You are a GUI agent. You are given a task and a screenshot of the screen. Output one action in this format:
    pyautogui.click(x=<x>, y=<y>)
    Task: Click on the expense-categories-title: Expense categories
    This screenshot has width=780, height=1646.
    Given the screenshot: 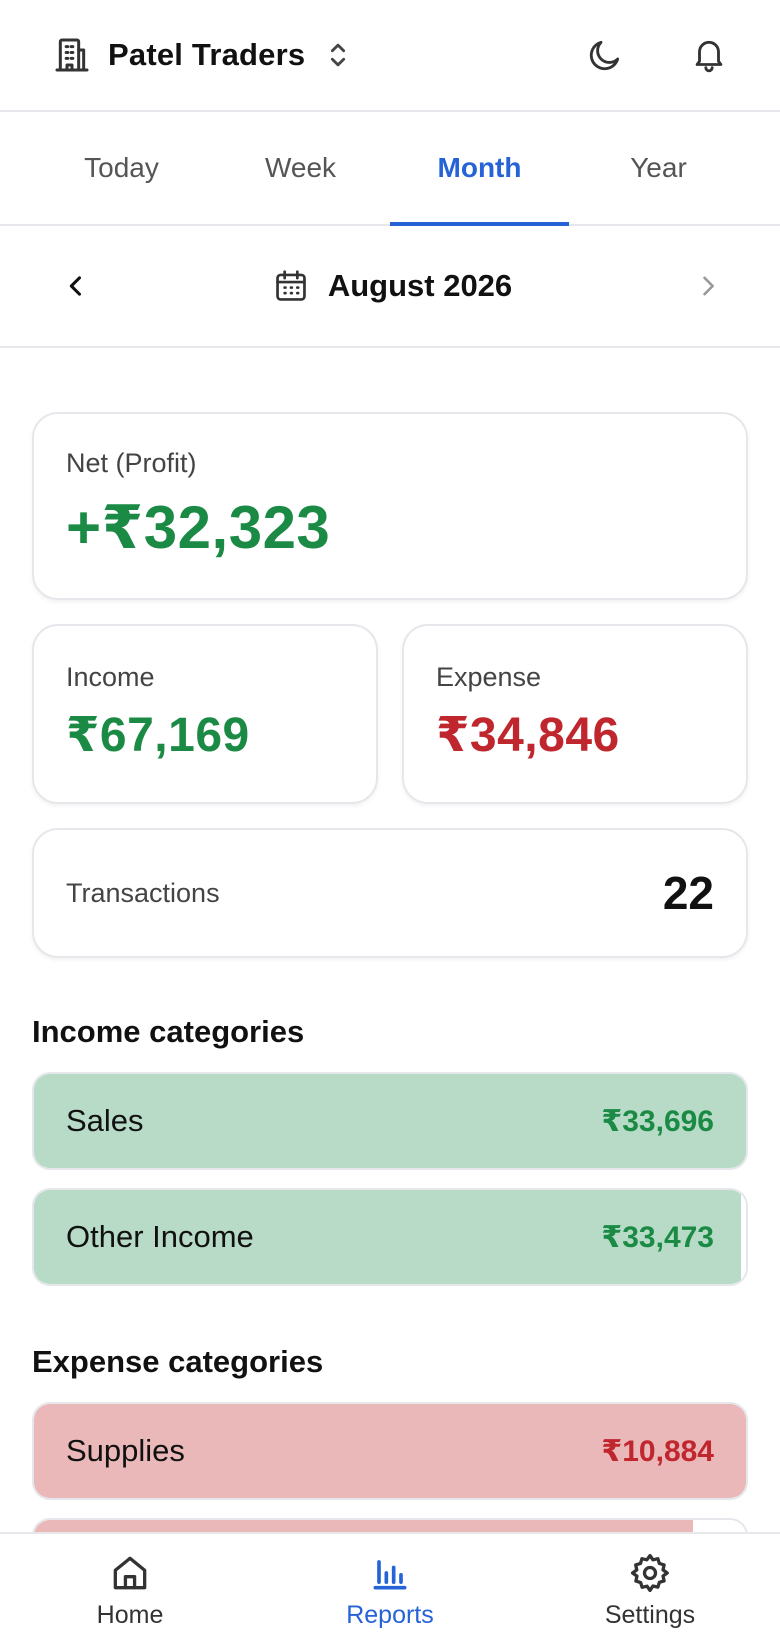 What is the action you would take?
    pyautogui.click(x=178, y=1361)
    